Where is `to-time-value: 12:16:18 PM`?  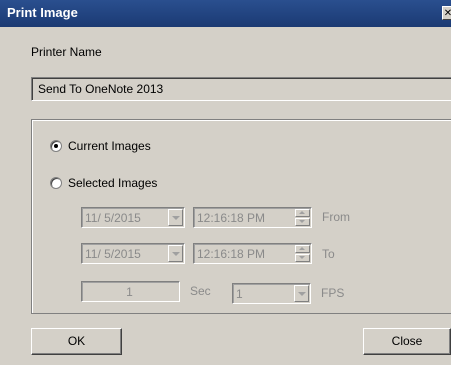 to-time-value: 12:16:18 PM is located at coordinates (231, 254).